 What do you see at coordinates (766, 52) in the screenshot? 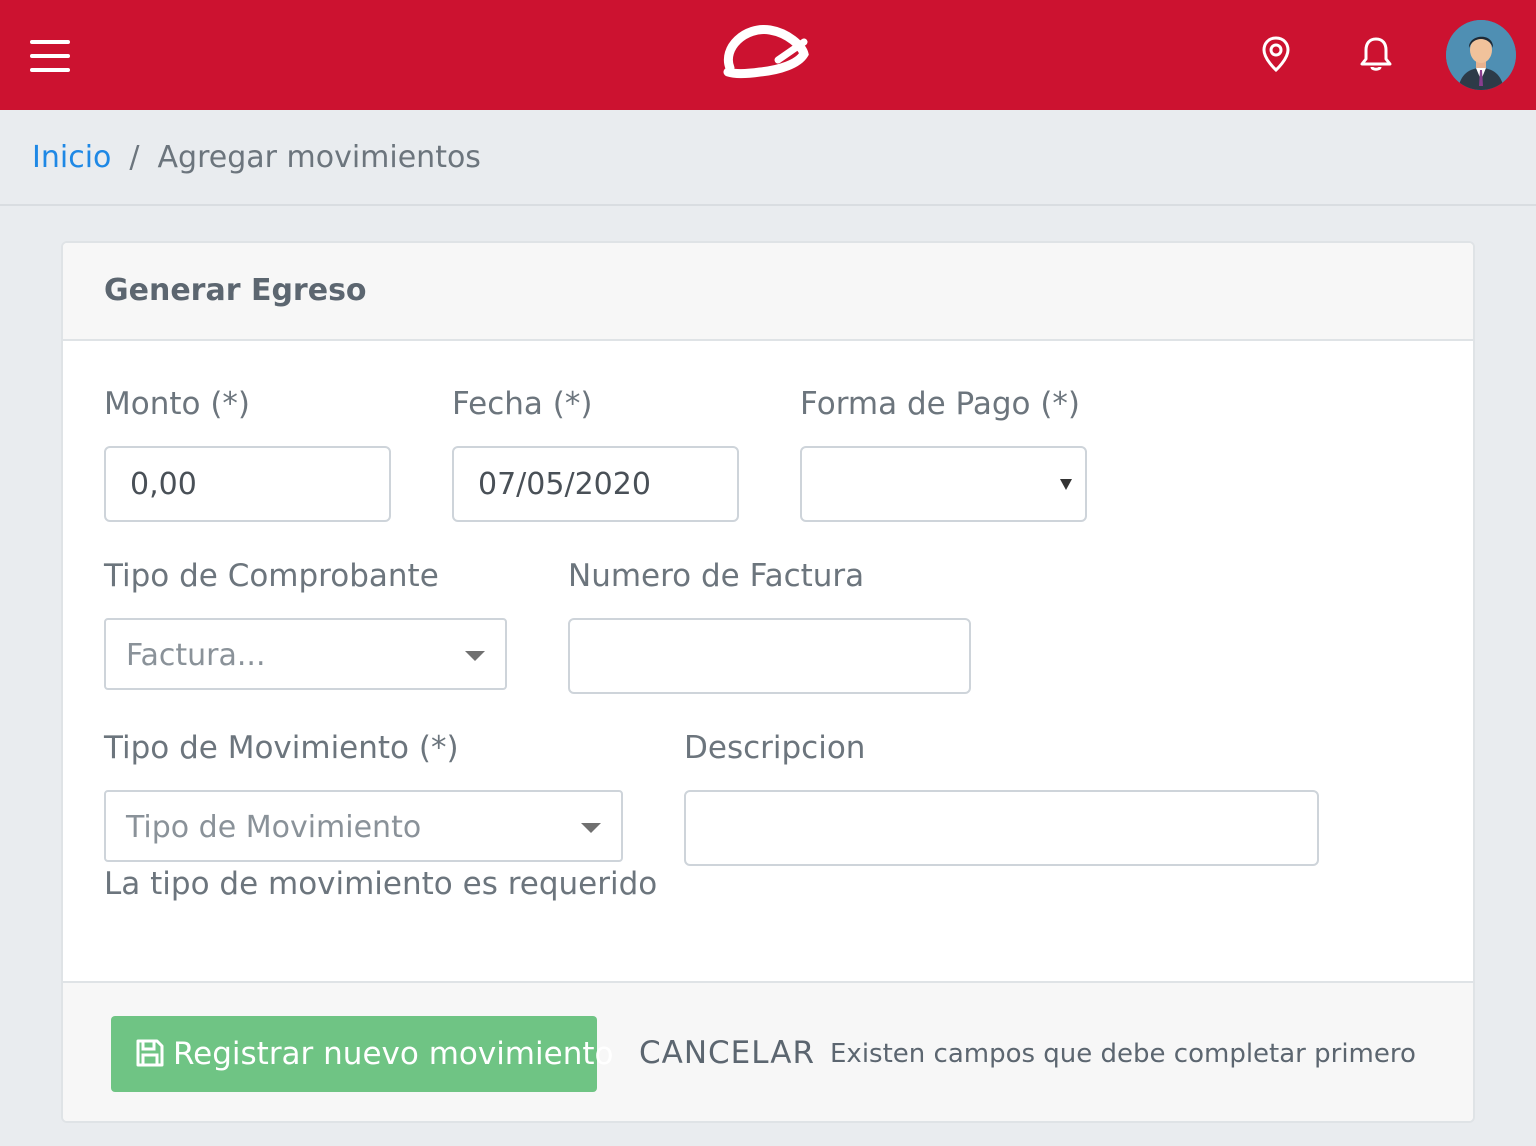
I see `logo` at bounding box center [766, 52].